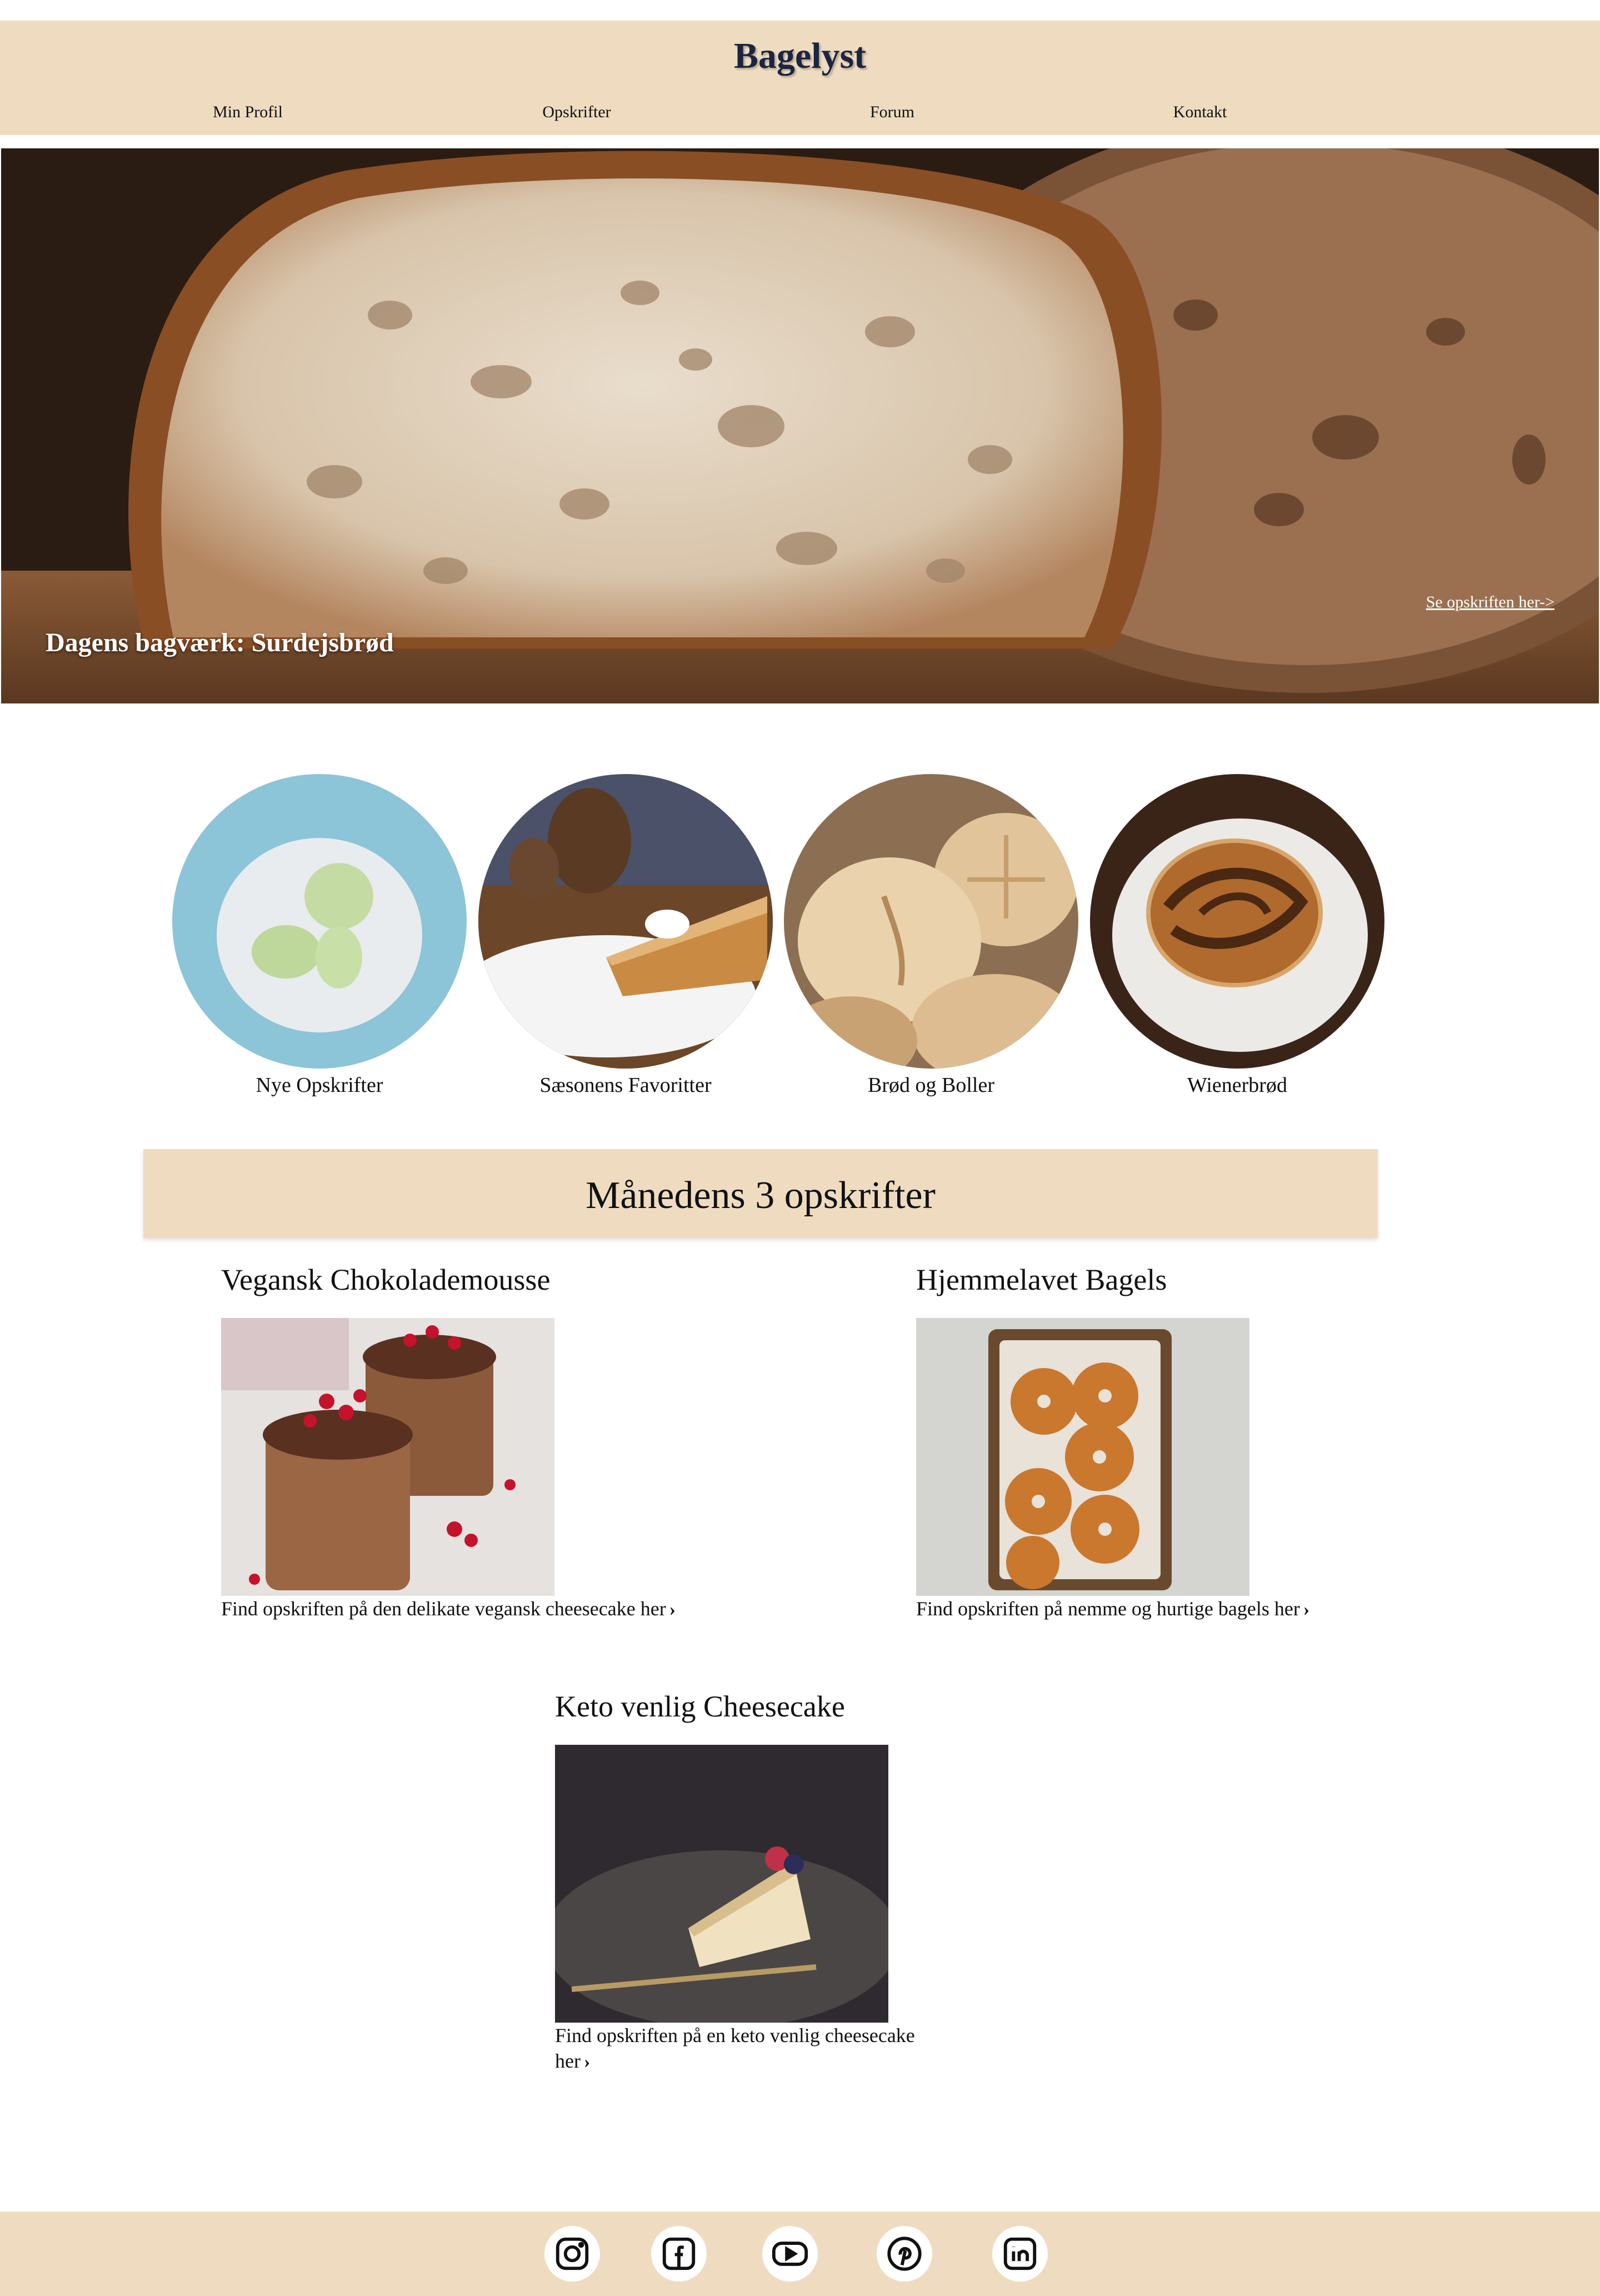 The height and width of the screenshot is (2296, 1600). I want to click on category-nye-opskrifter: Nye Opskrifter, so click(319, 935).